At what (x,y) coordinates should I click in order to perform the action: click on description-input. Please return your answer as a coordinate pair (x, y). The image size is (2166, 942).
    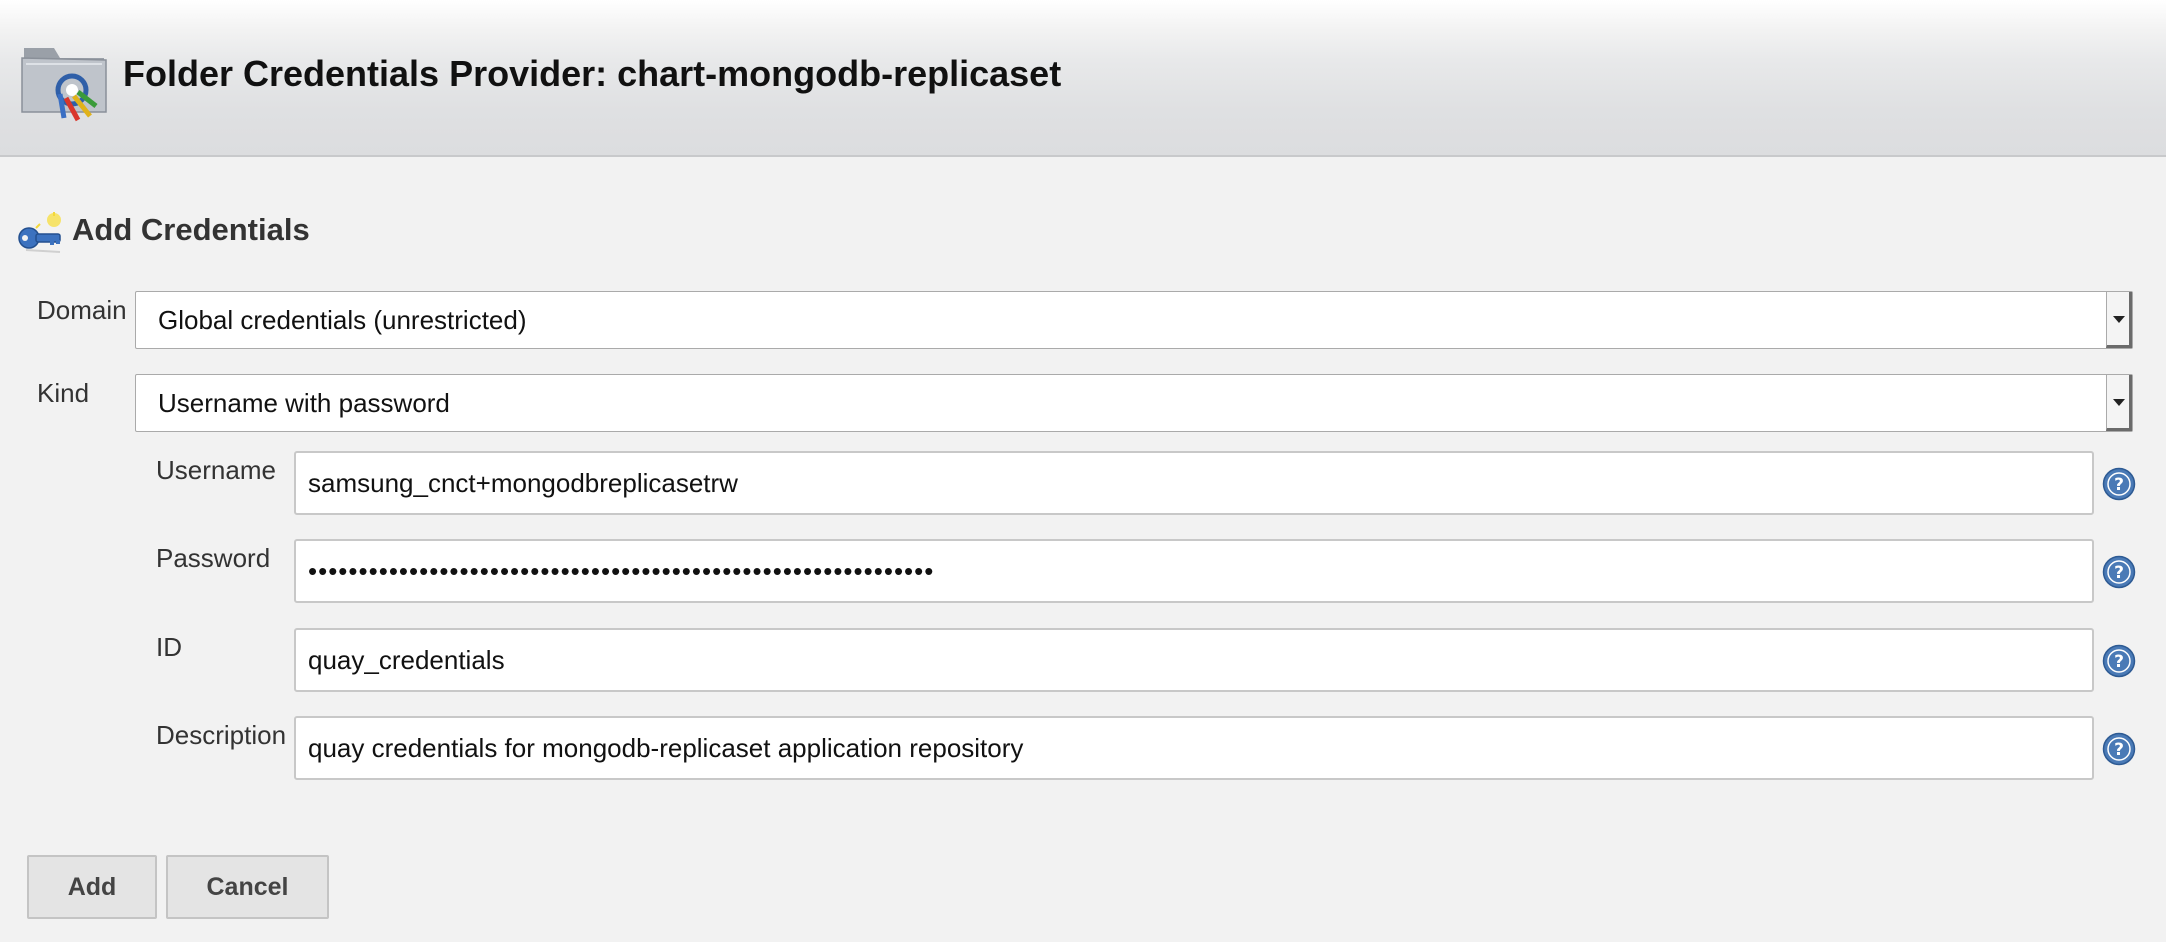
    Looking at the image, I should click on (1194, 748).